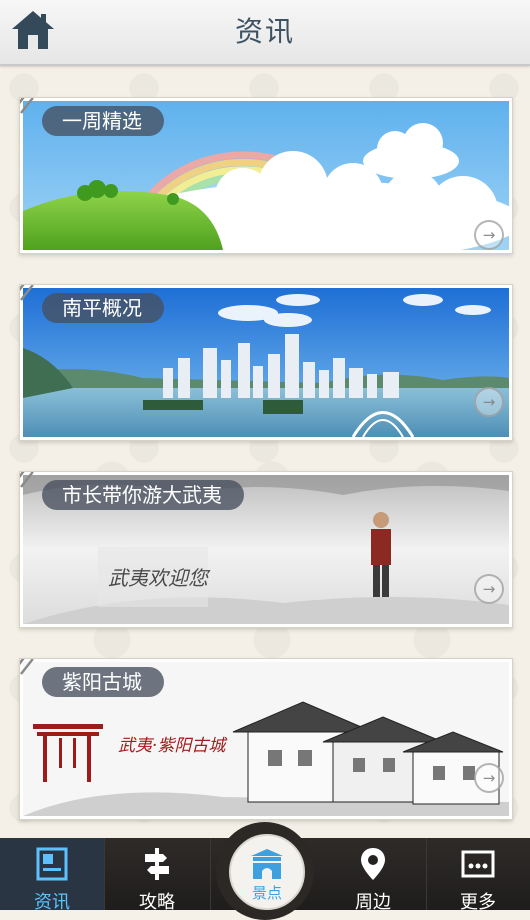 Image resolution: width=530 pixels, height=920 pixels. What do you see at coordinates (143, 495) in the screenshot?
I see `card-label: 市长带你游大武夷` at bounding box center [143, 495].